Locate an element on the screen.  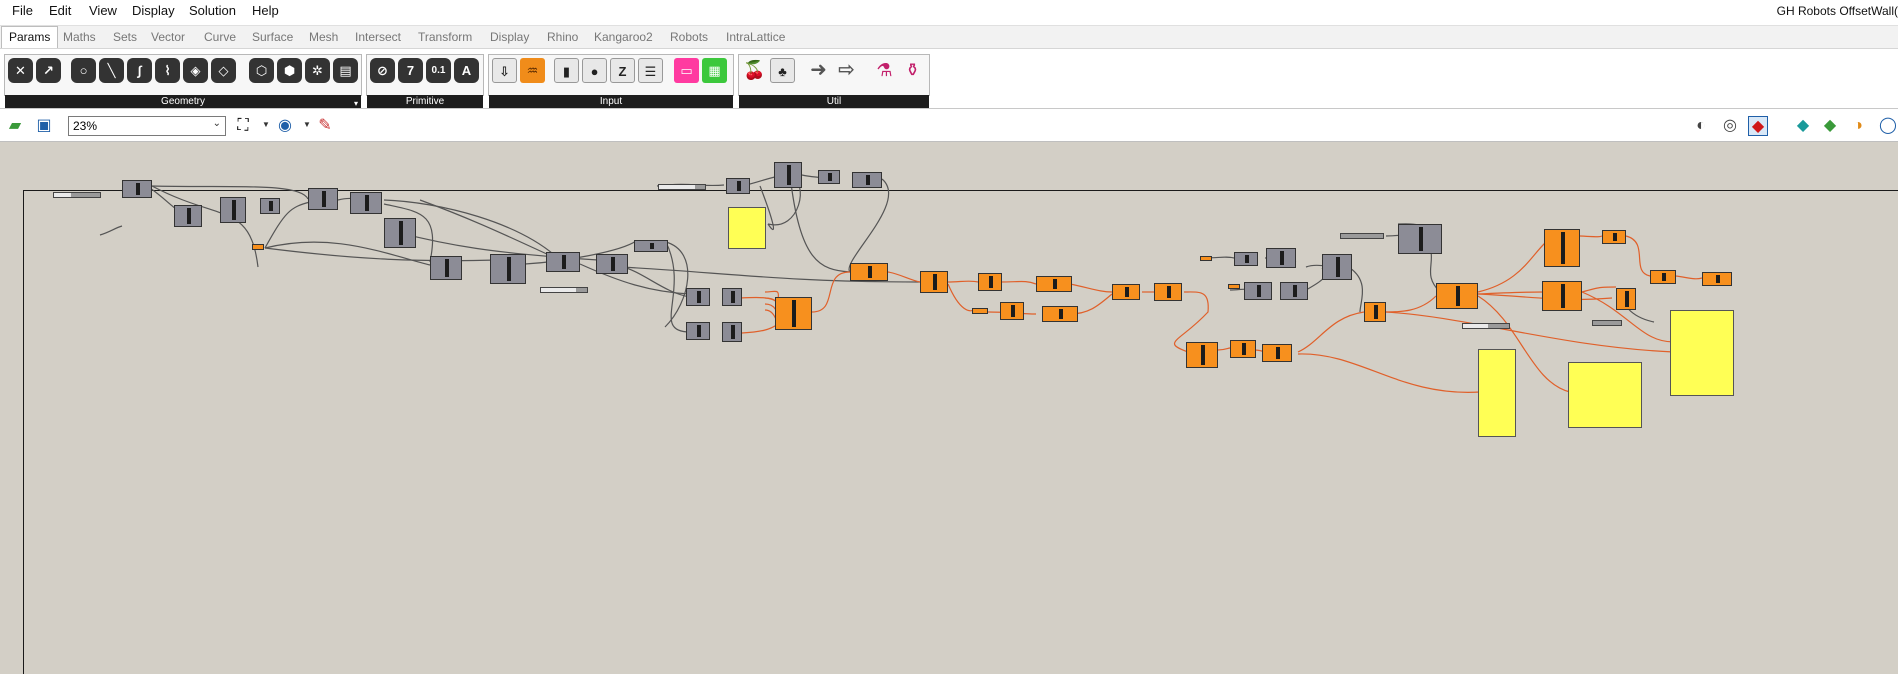
tab-intersect: Intersect is located at coordinates (378, 37).